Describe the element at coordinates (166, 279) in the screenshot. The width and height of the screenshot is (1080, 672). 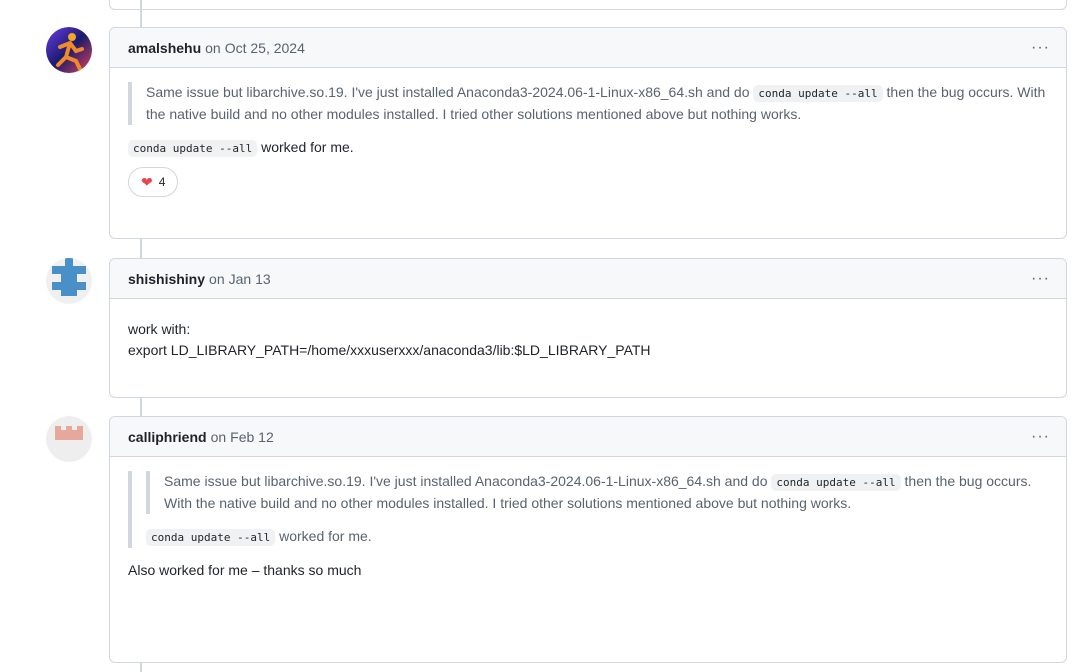
I see `author-link: shishishiny` at that location.